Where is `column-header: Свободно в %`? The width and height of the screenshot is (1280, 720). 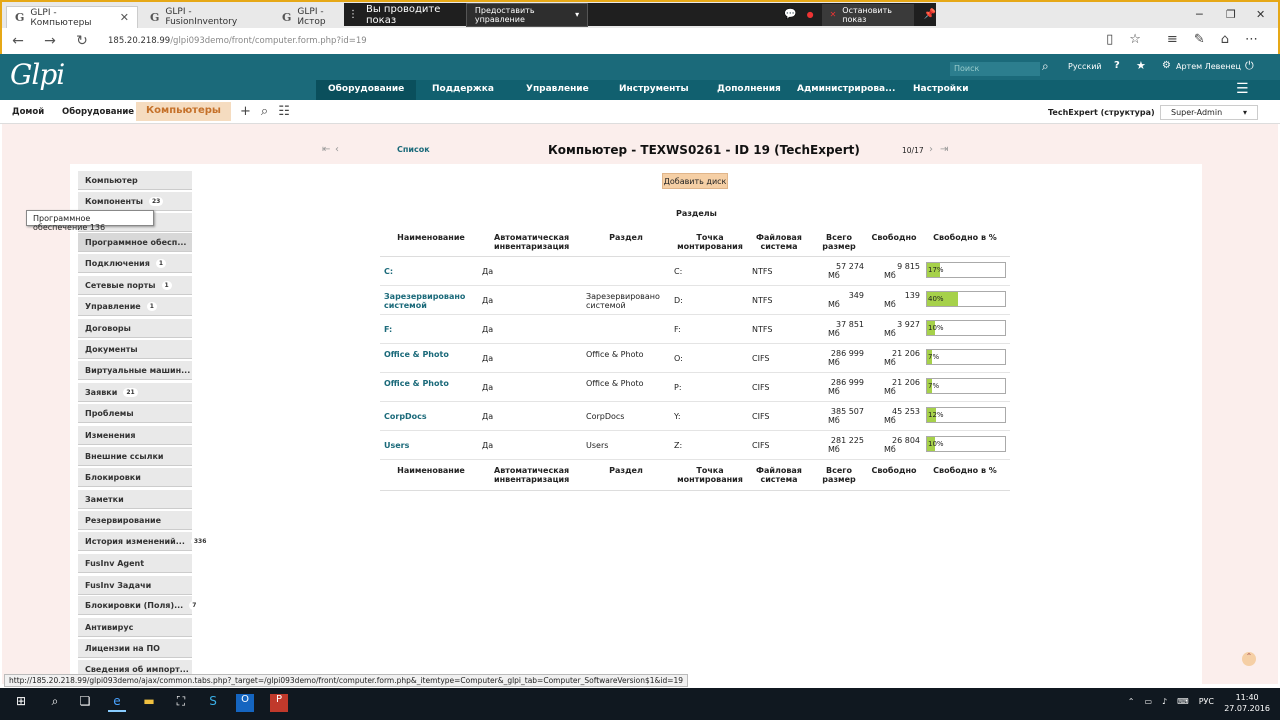
column-header: Свободно в % is located at coordinates (965, 237).